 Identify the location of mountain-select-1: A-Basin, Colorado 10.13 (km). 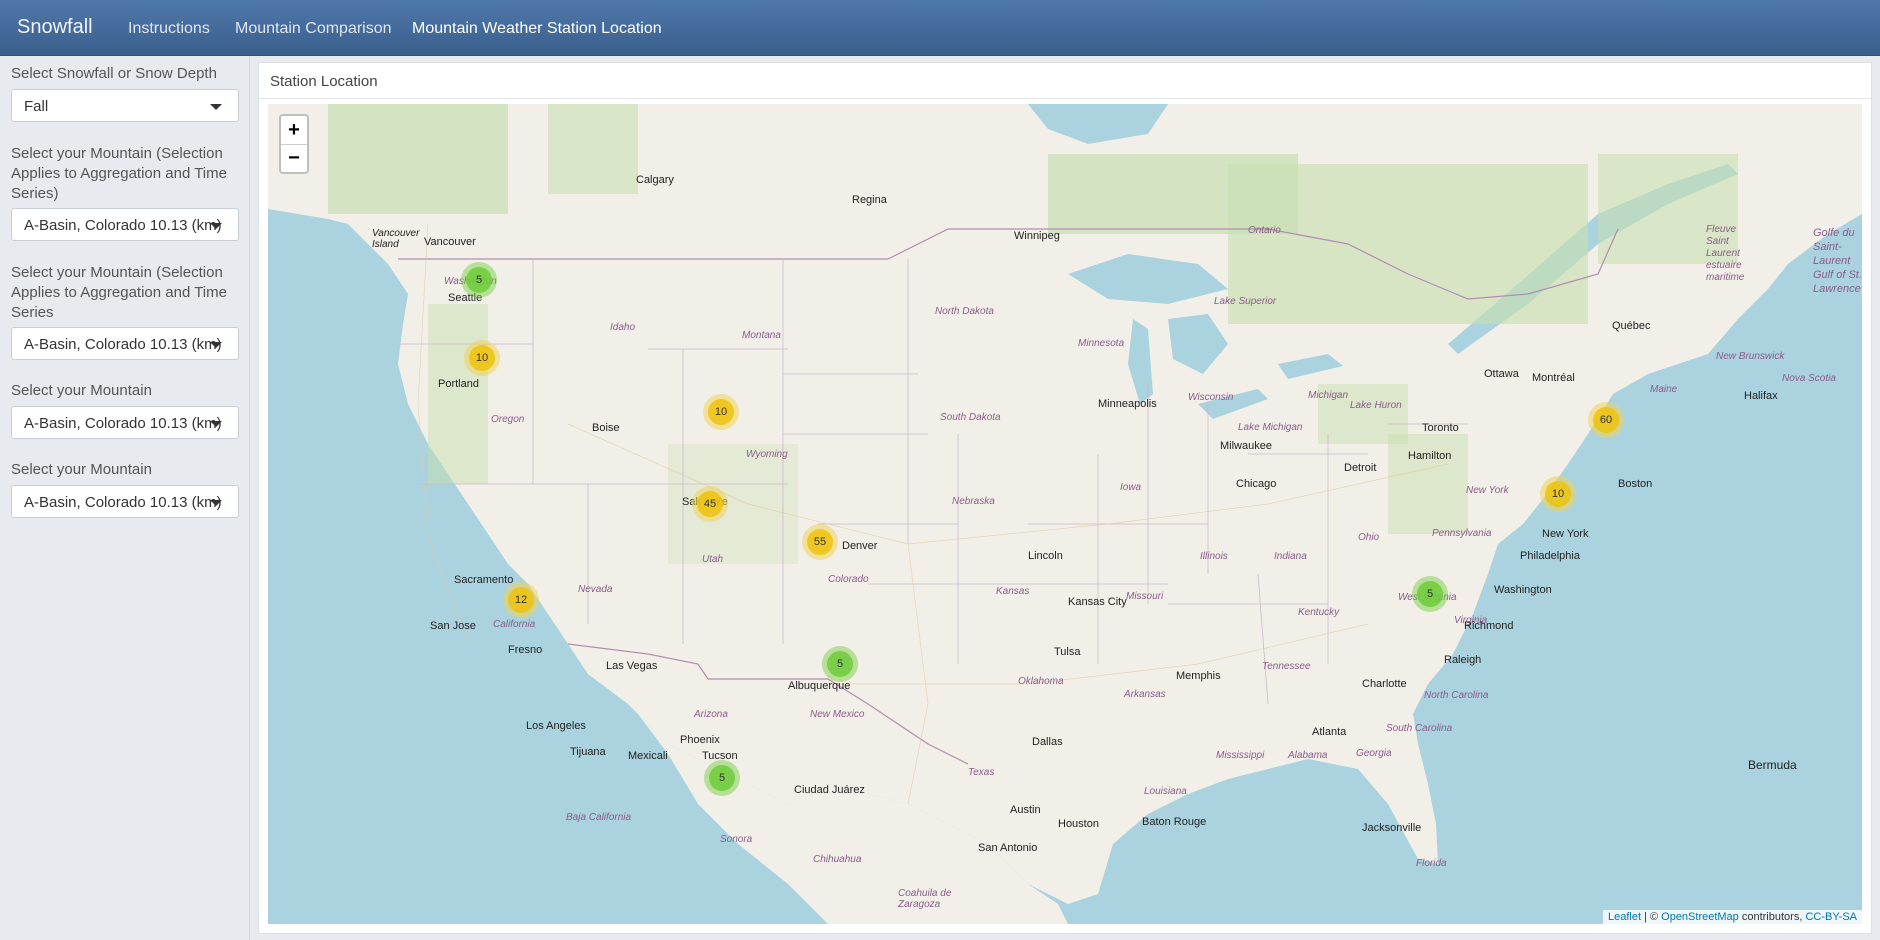
(125, 224).